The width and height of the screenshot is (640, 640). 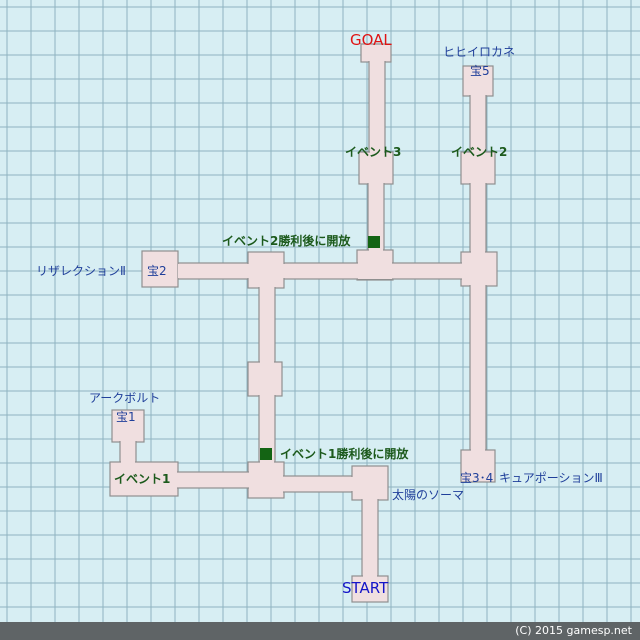 What do you see at coordinates (370, 483) in the screenshot?
I see `soma-room-fill` at bounding box center [370, 483].